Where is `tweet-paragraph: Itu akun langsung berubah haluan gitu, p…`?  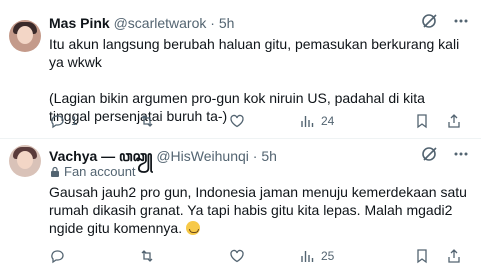
tweet-paragraph: Itu akun langsung berubah haluan gitu, p… is located at coordinates (254, 53).